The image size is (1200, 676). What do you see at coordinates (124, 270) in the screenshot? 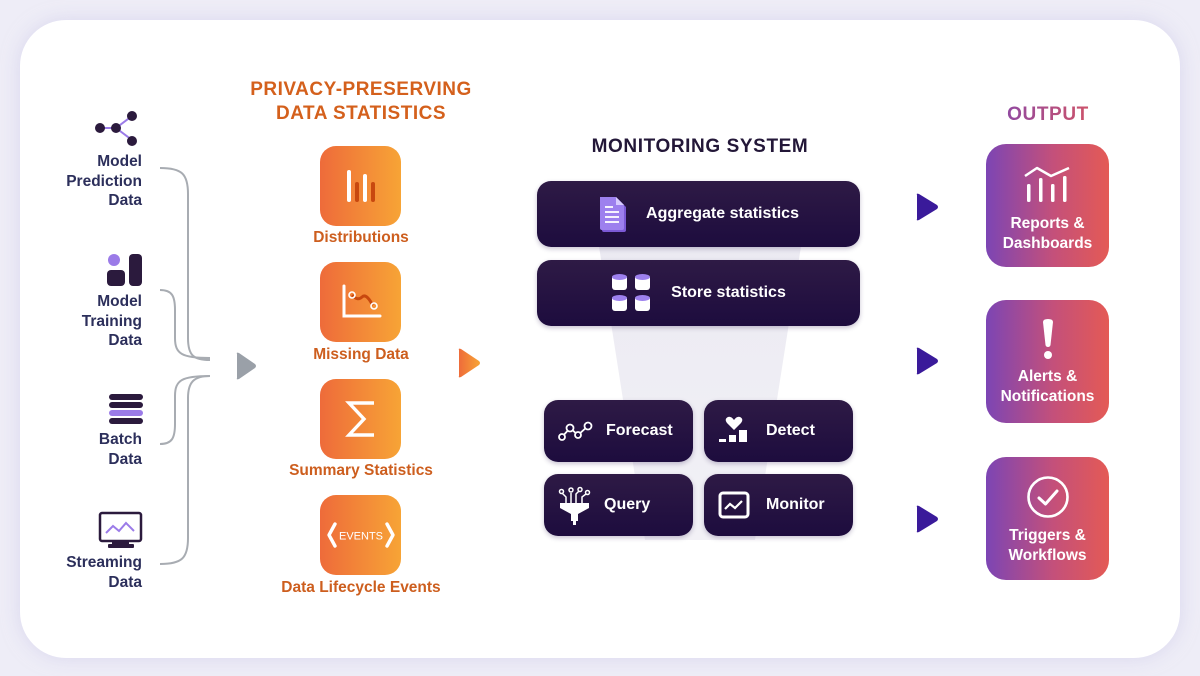
I see `training-shapes-icon` at bounding box center [124, 270].